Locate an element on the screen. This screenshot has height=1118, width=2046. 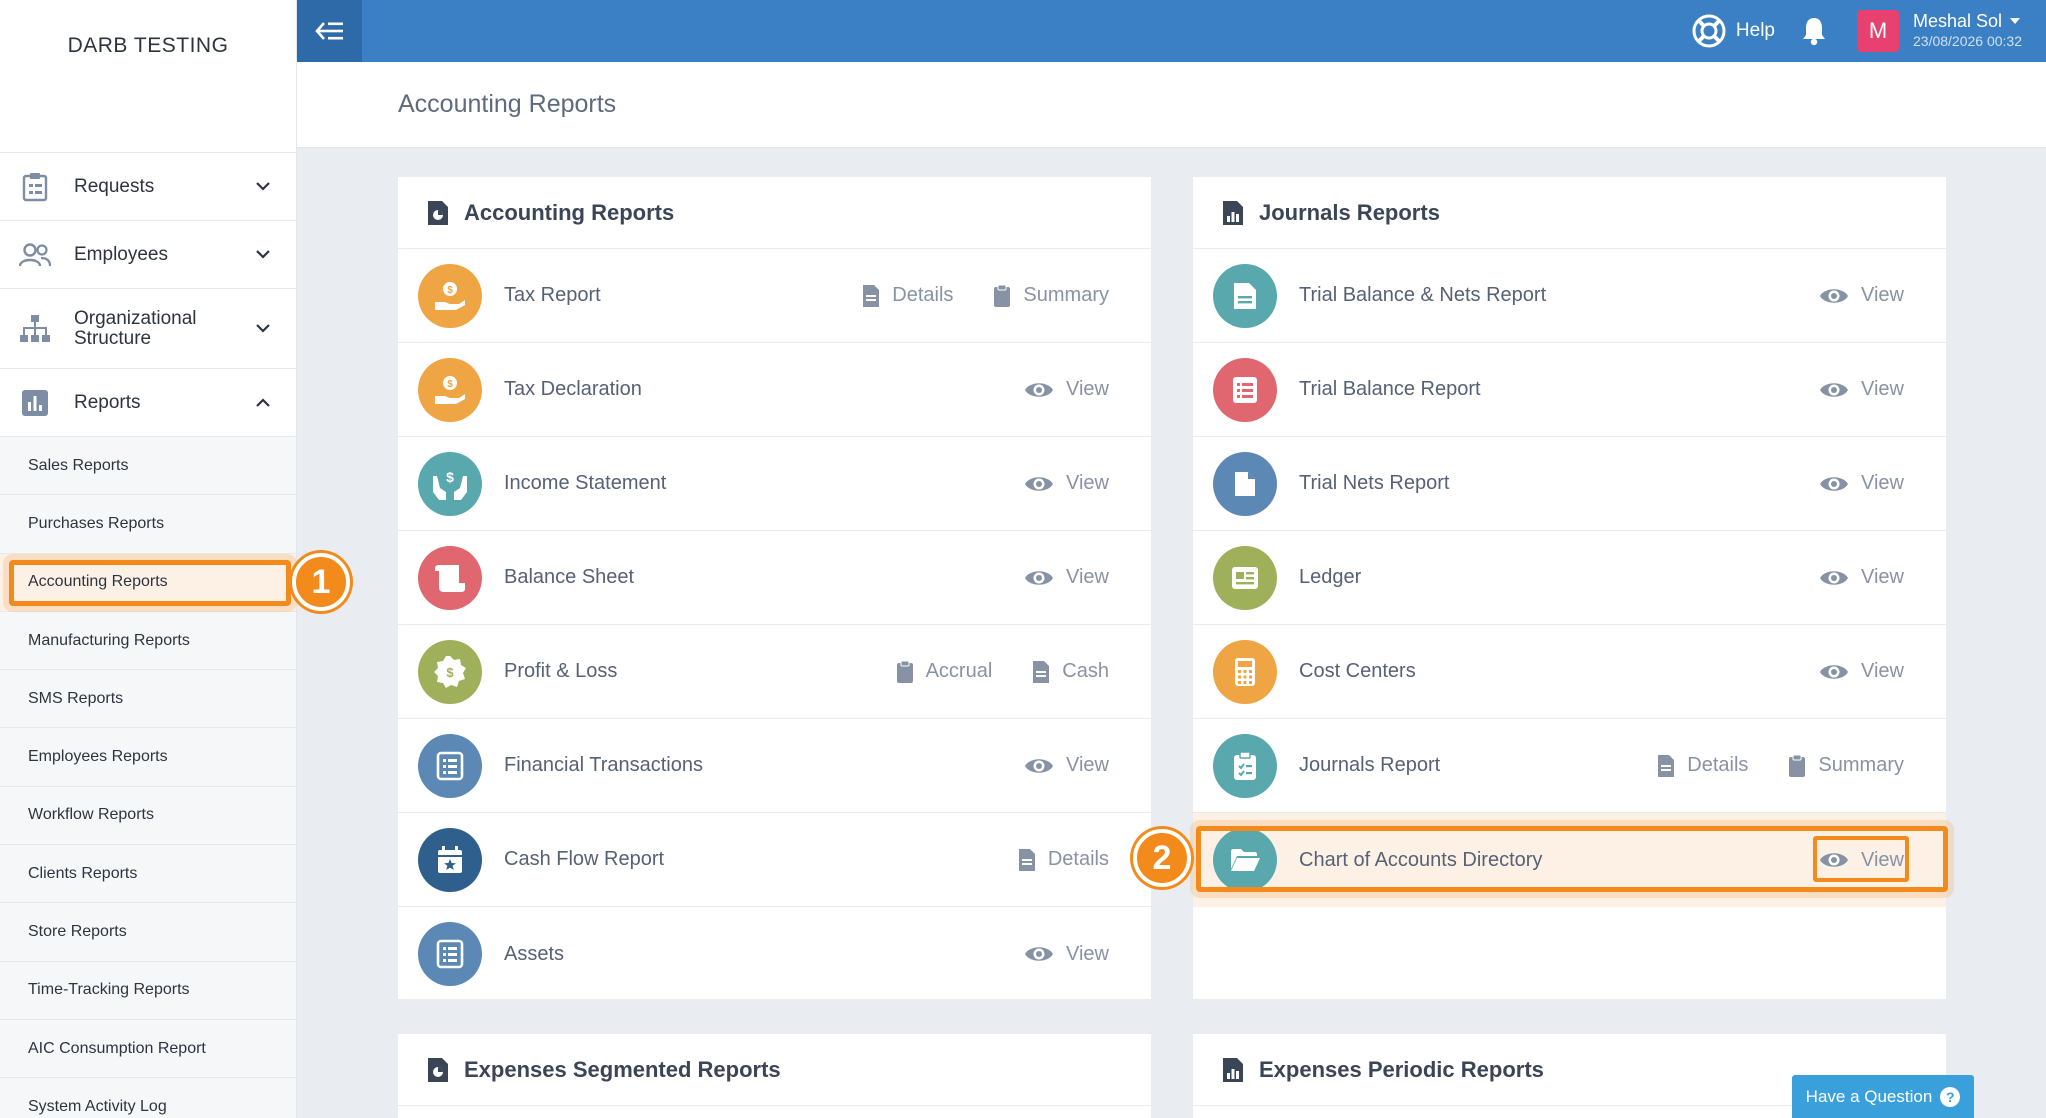
report-label: Trial Nets Report is located at coordinates (1374, 483).